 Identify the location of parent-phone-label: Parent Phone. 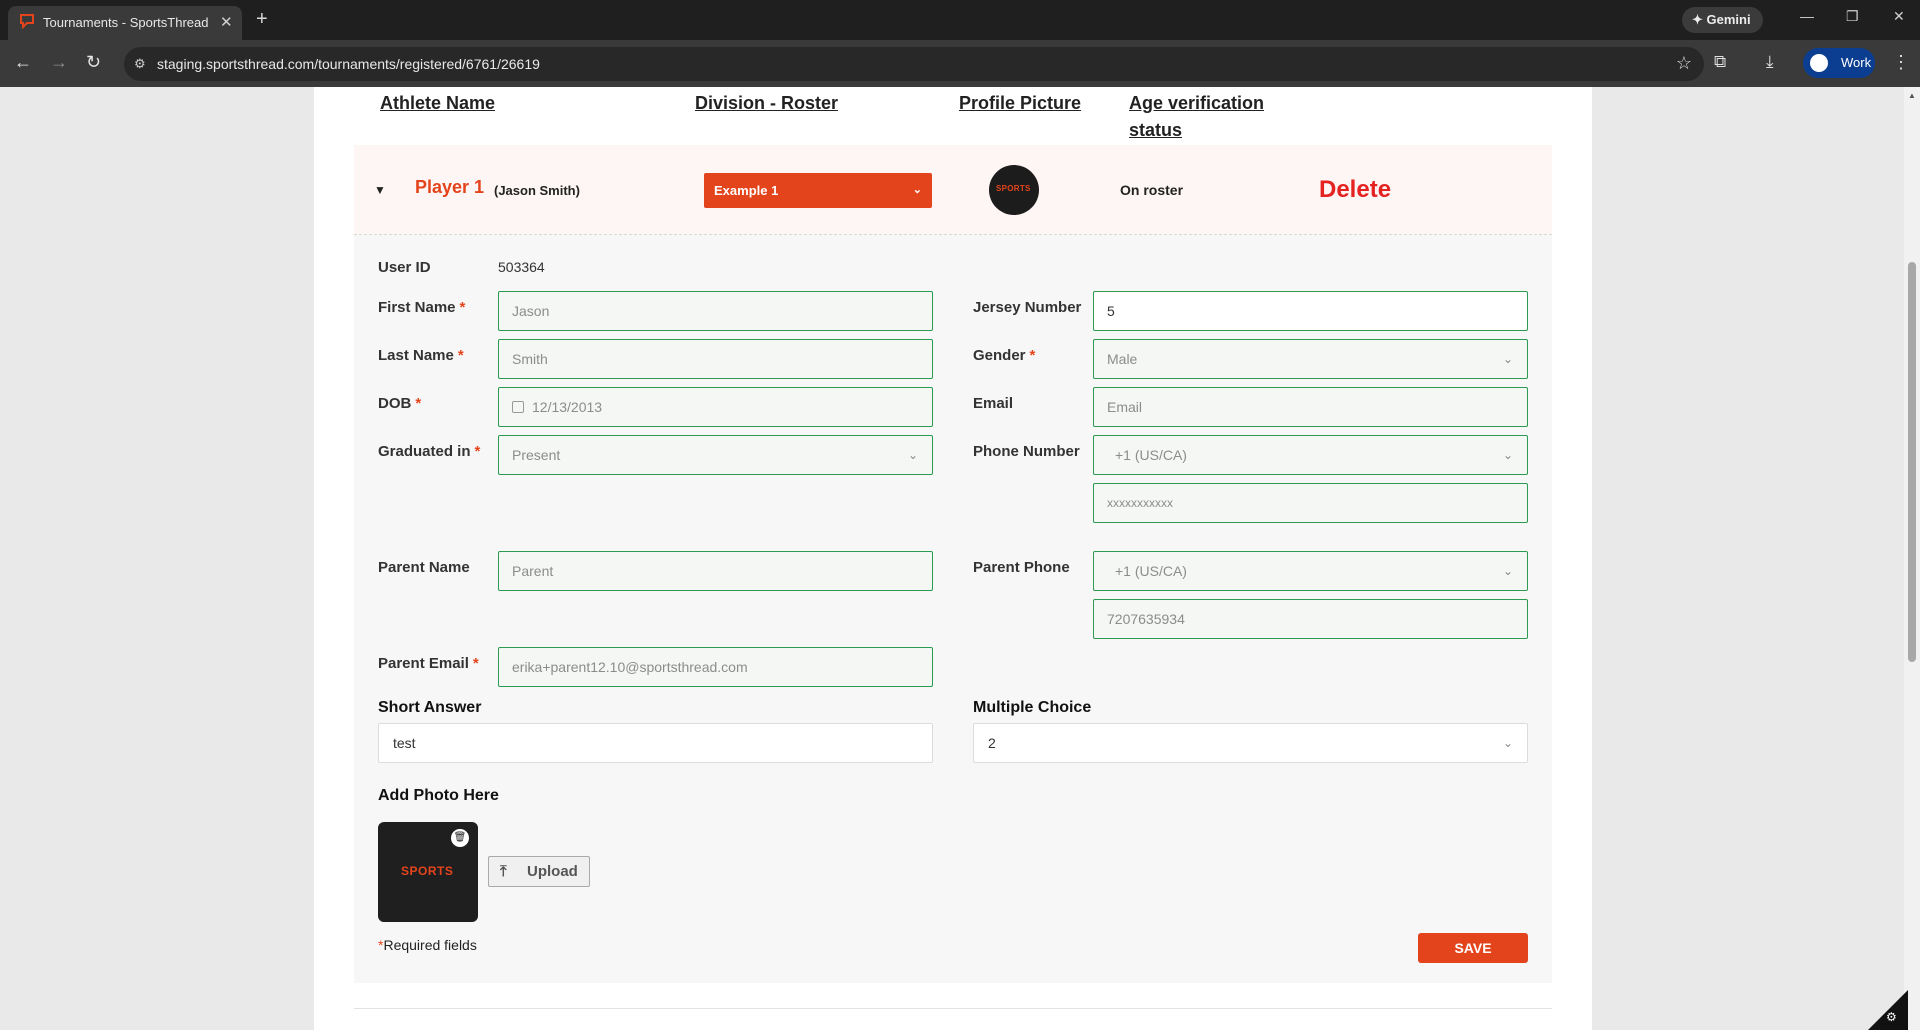
(1021, 567).